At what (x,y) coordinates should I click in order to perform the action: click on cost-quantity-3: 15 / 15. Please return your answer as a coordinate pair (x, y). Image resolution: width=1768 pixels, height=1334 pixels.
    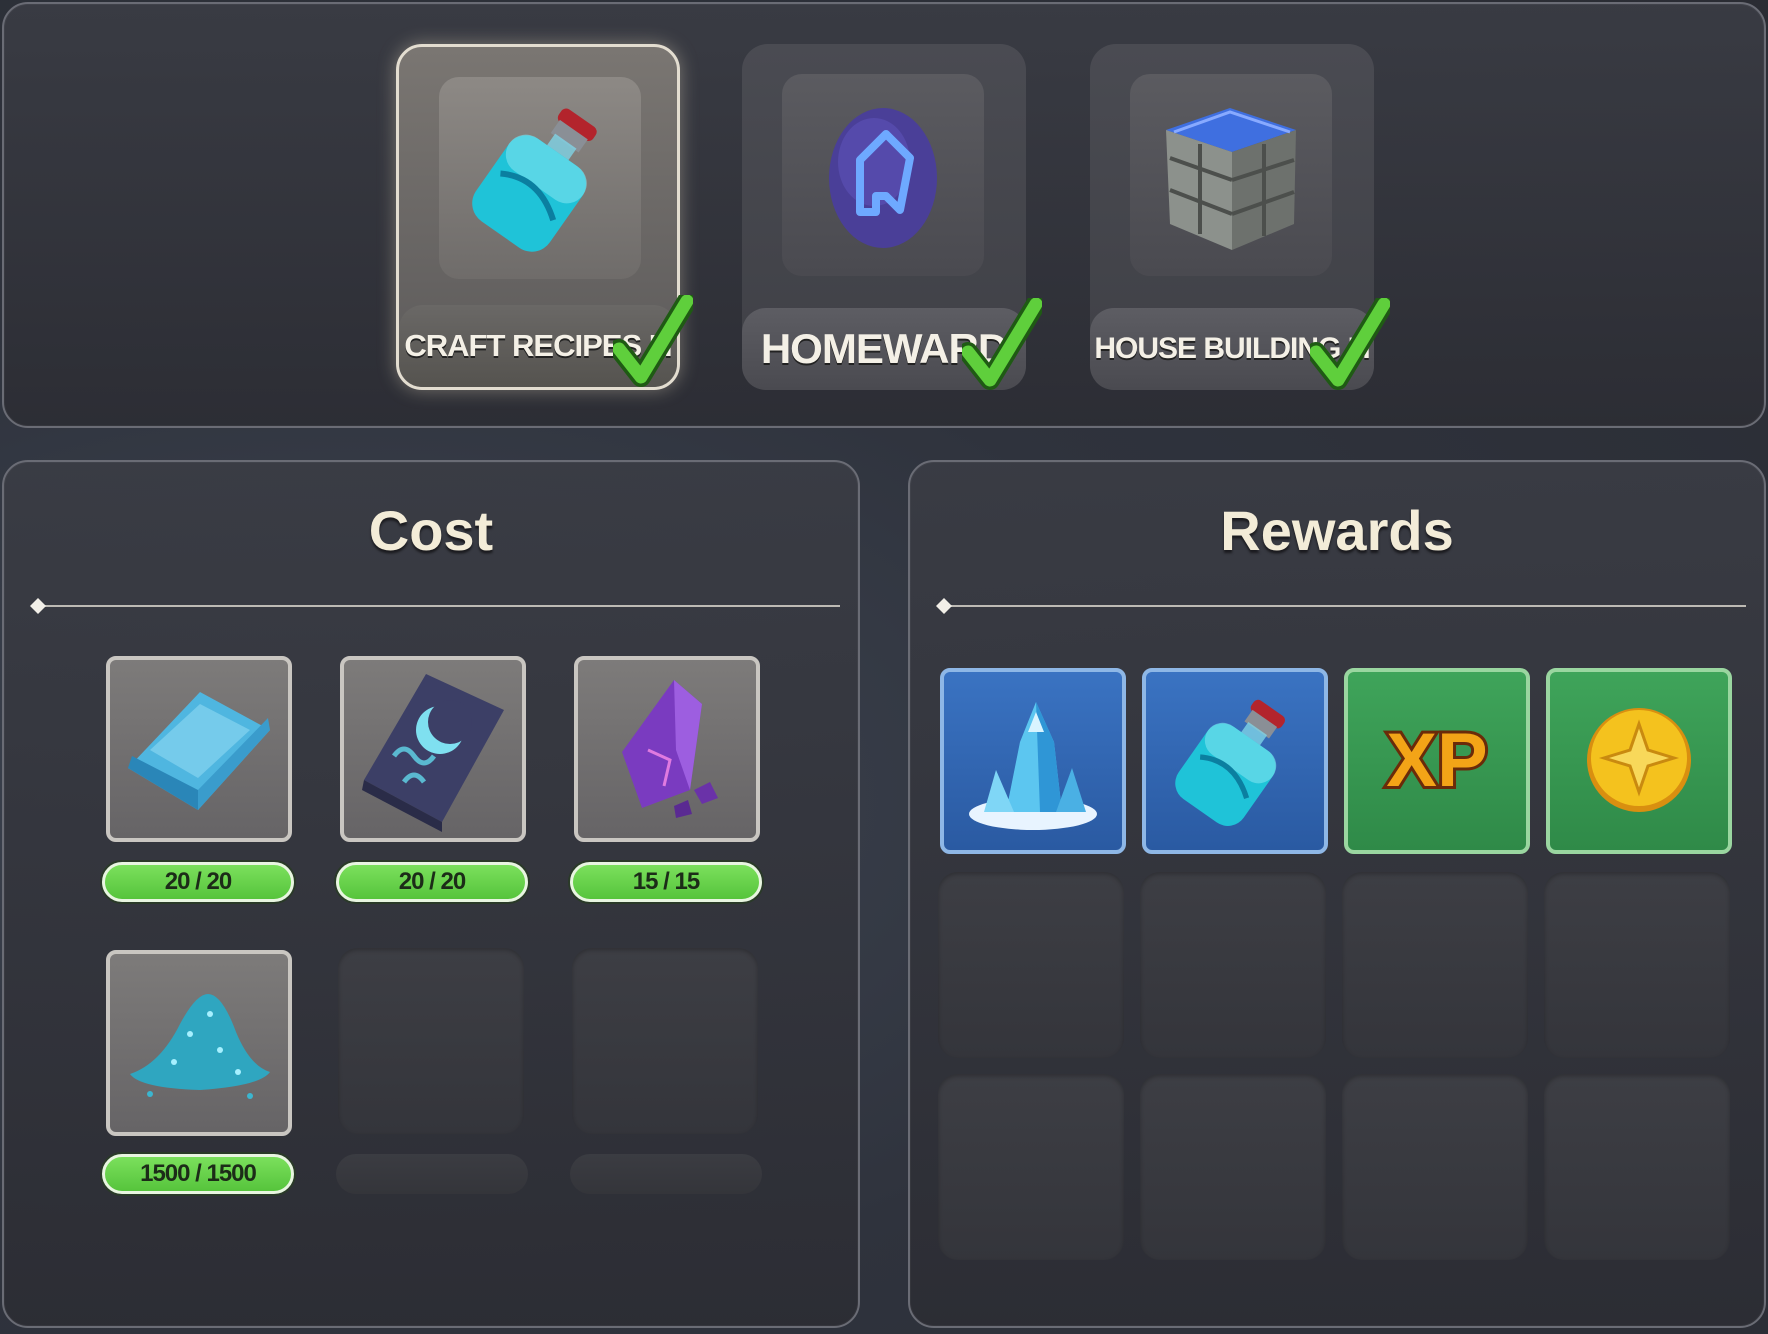
    Looking at the image, I should click on (666, 882).